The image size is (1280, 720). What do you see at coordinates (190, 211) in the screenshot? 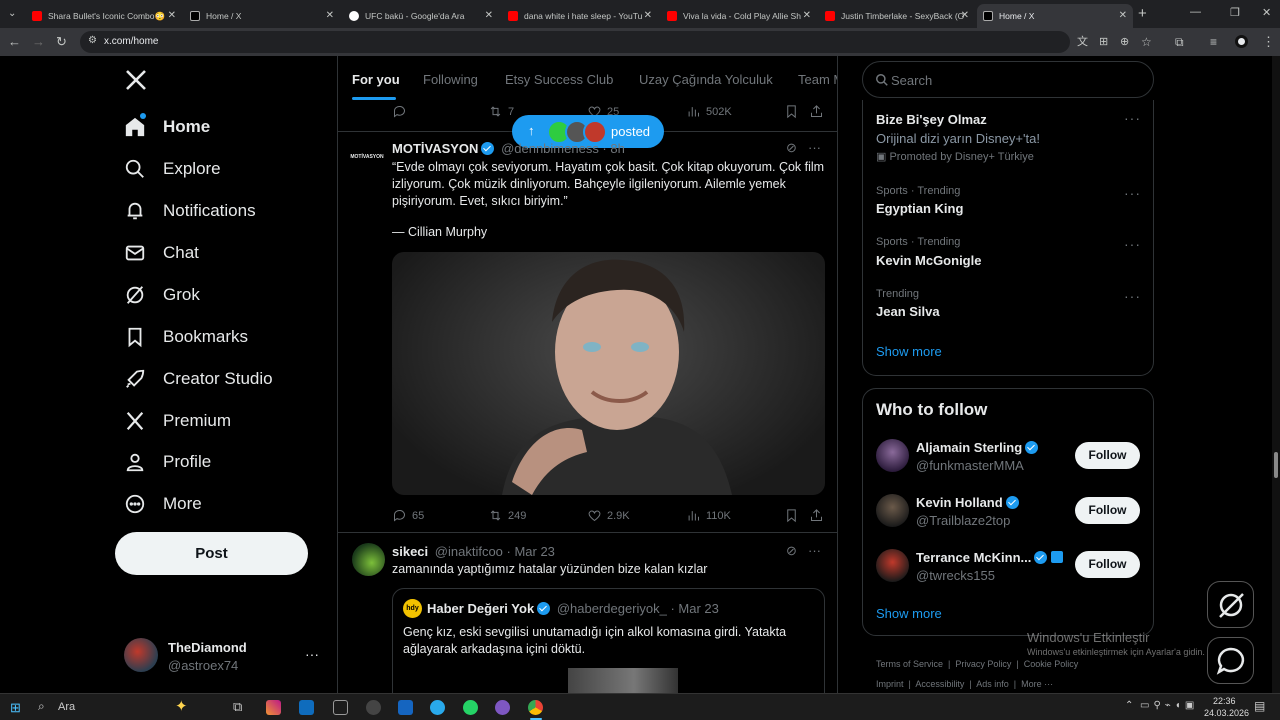
I see `sidebar-item-notifications: Notifications` at bounding box center [190, 211].